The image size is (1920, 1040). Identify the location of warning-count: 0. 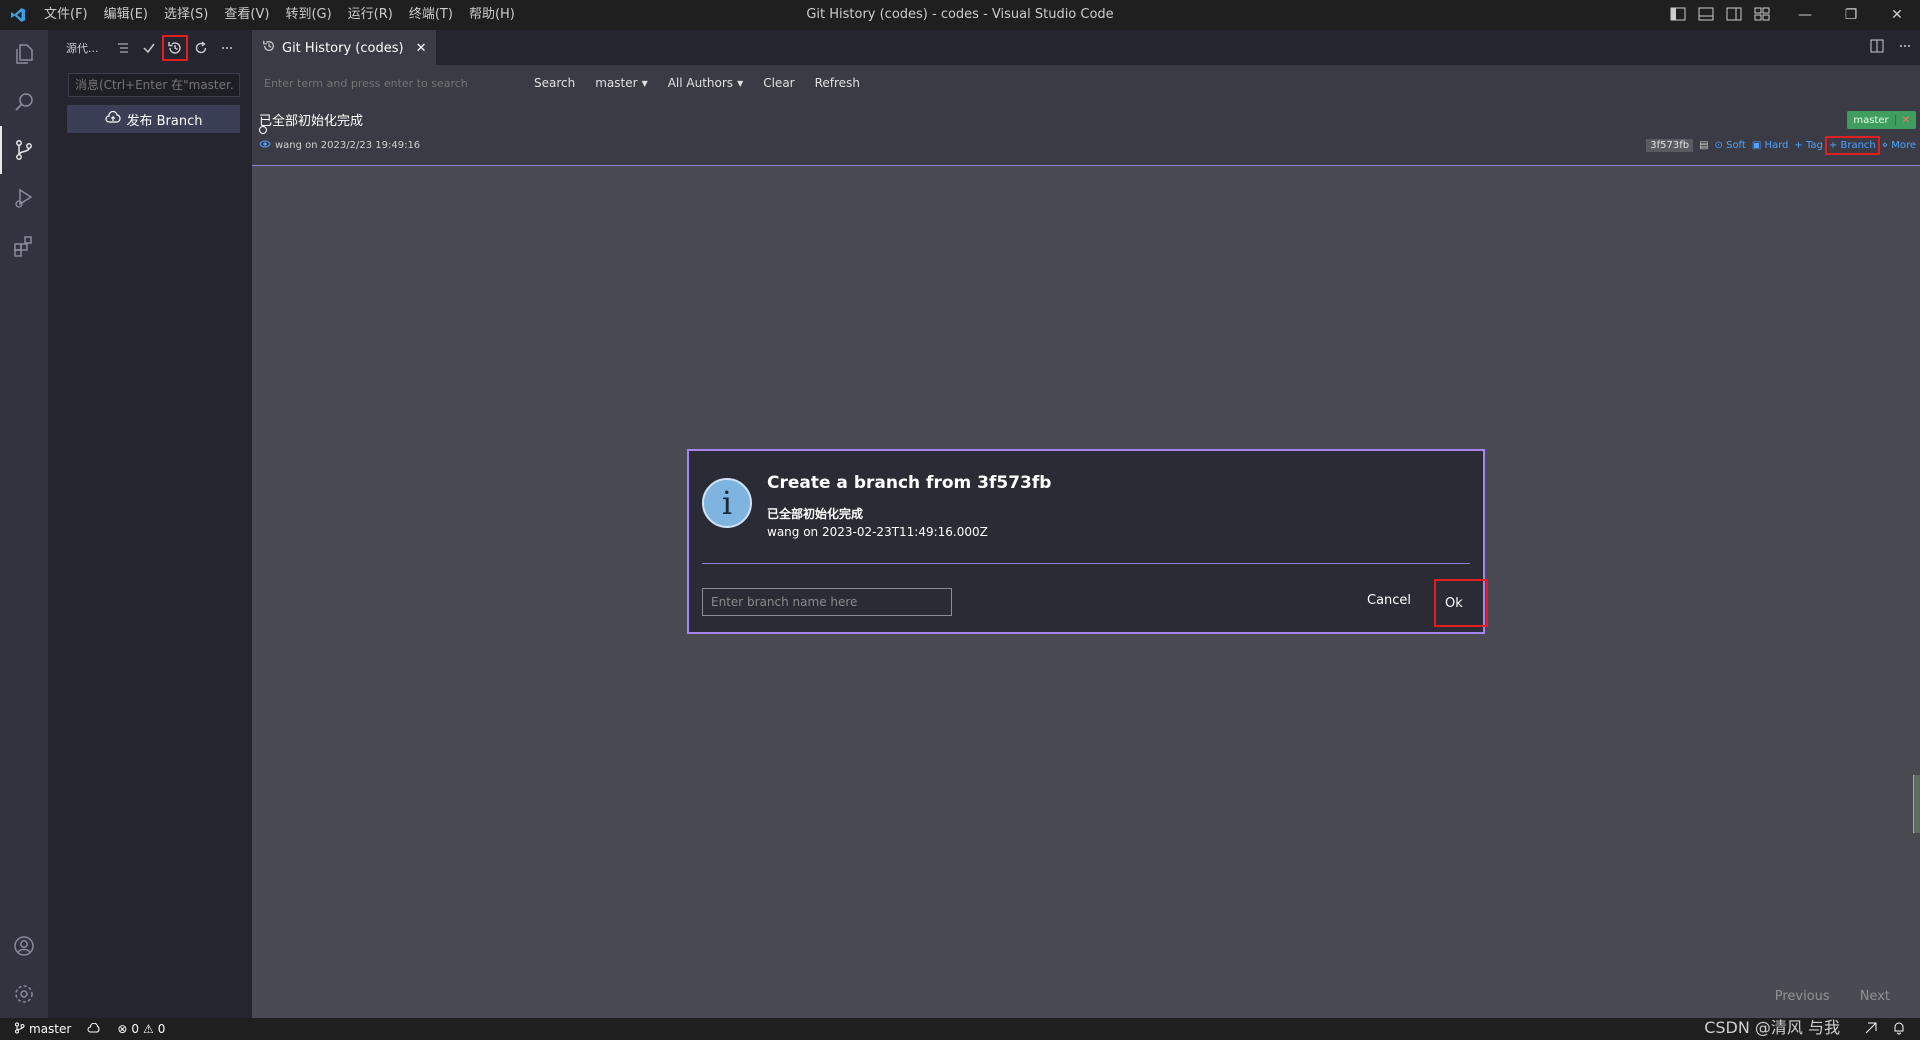
(161, 1029).